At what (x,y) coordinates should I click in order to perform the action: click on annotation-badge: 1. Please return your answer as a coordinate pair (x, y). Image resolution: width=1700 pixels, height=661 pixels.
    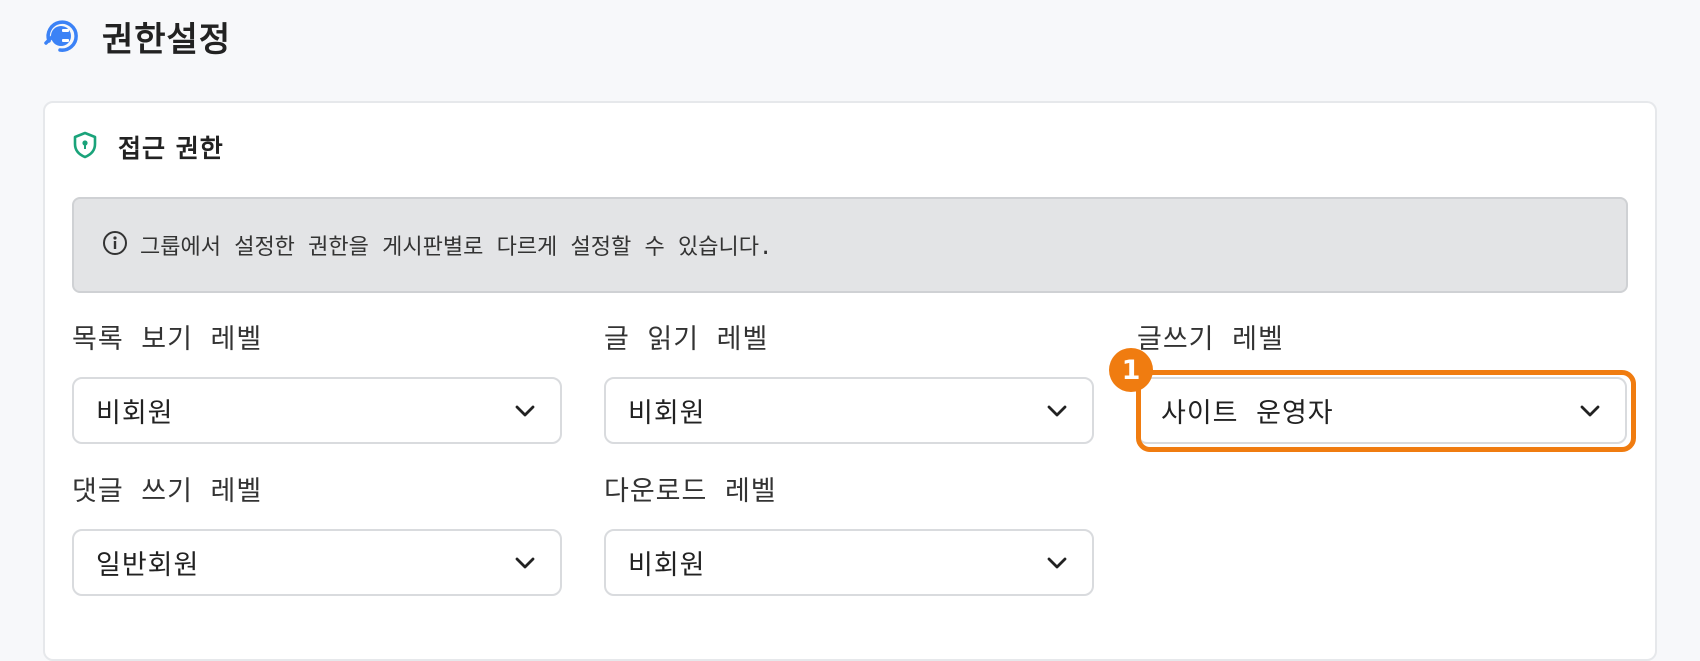
    Looking at the image, I should click on (1131, 370).